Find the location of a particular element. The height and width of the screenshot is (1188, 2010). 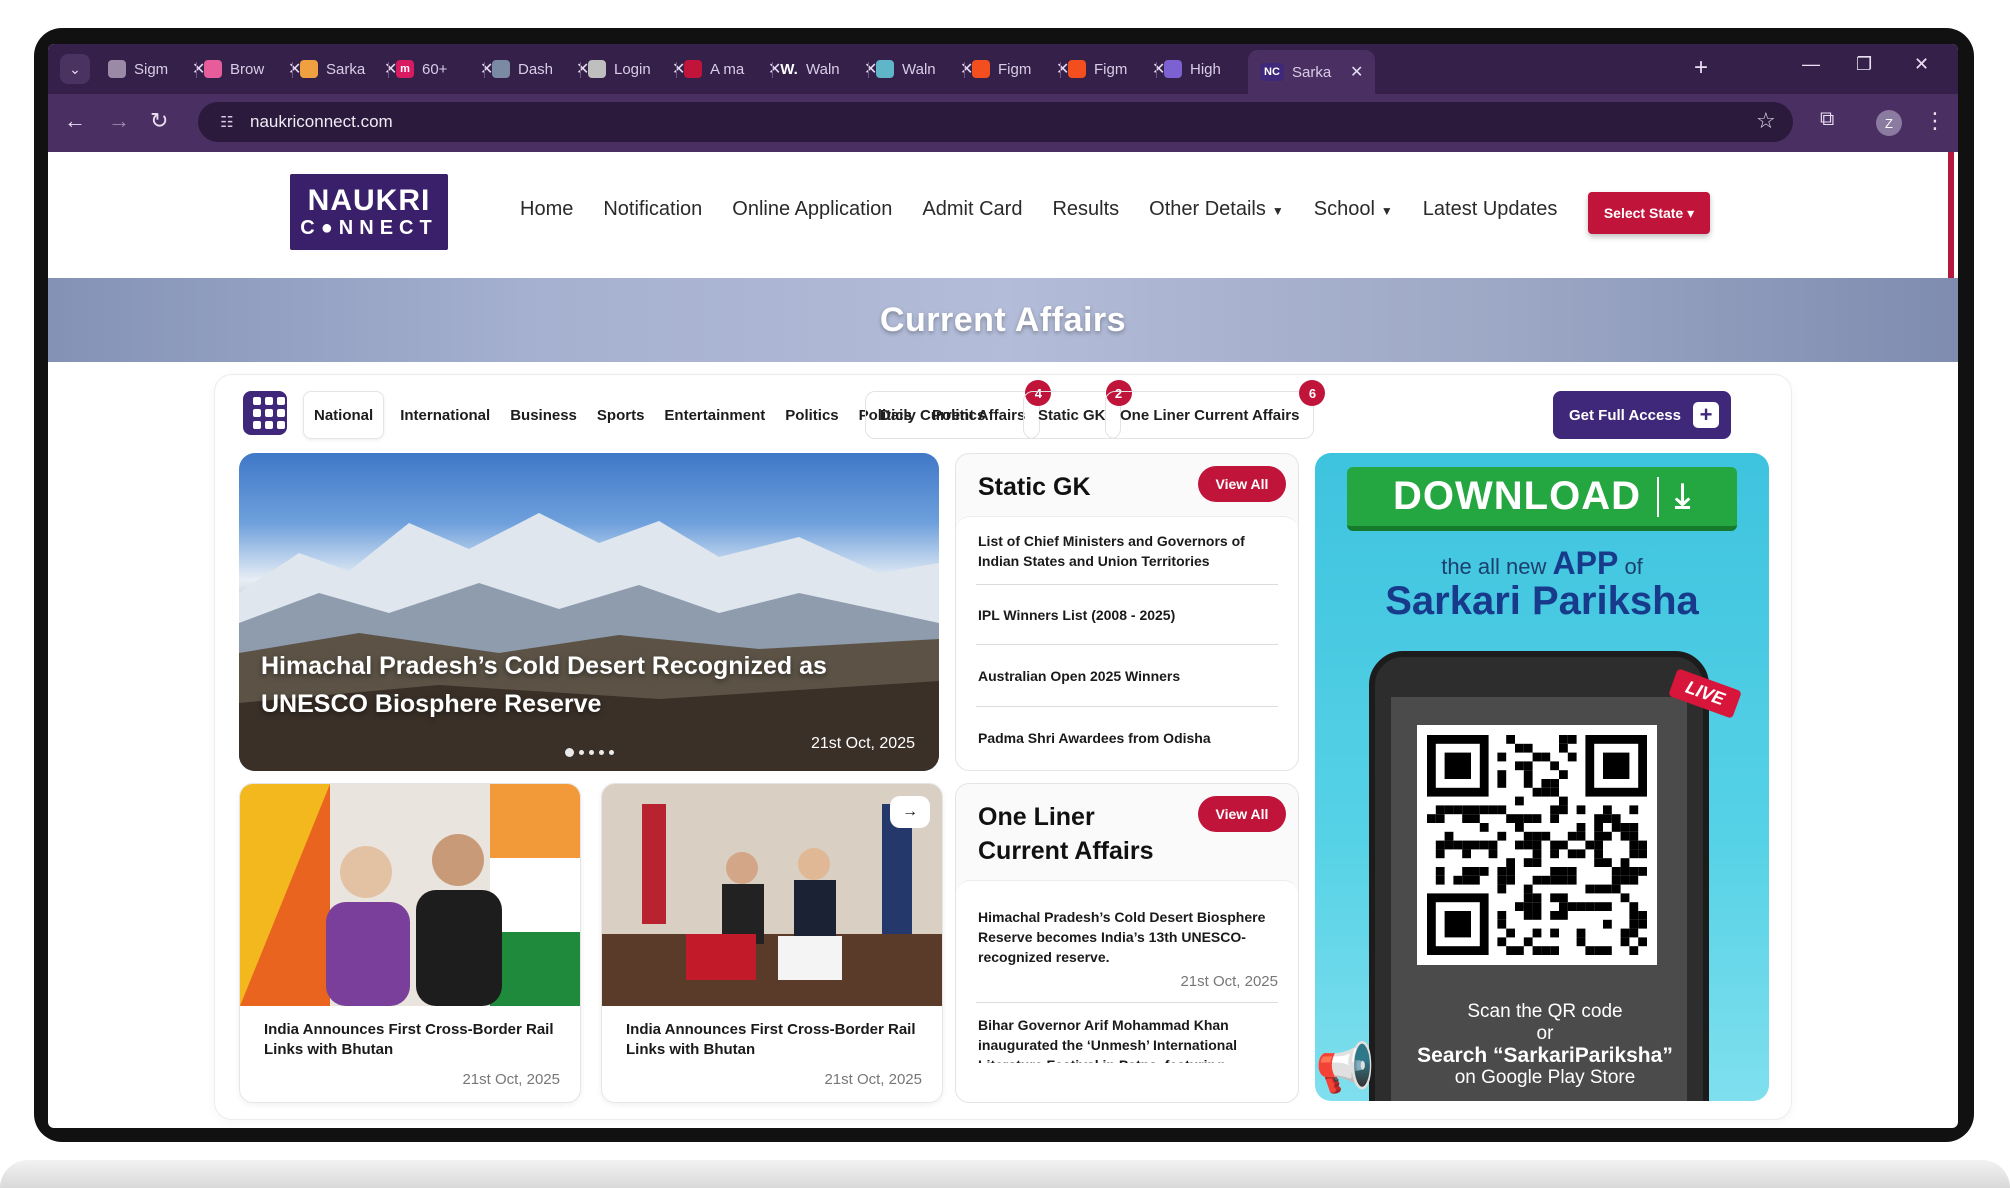

pill-one-liner-current-affairs: One Liner Current Affairs 6 is located at coordinates (1215, 409).